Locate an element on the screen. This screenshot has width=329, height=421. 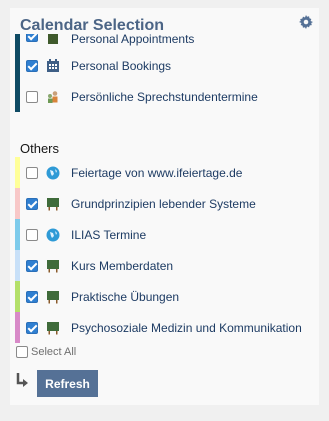
calendar-row: Grundprinzipien lebender Systeme is located at coordinates (164, 203).